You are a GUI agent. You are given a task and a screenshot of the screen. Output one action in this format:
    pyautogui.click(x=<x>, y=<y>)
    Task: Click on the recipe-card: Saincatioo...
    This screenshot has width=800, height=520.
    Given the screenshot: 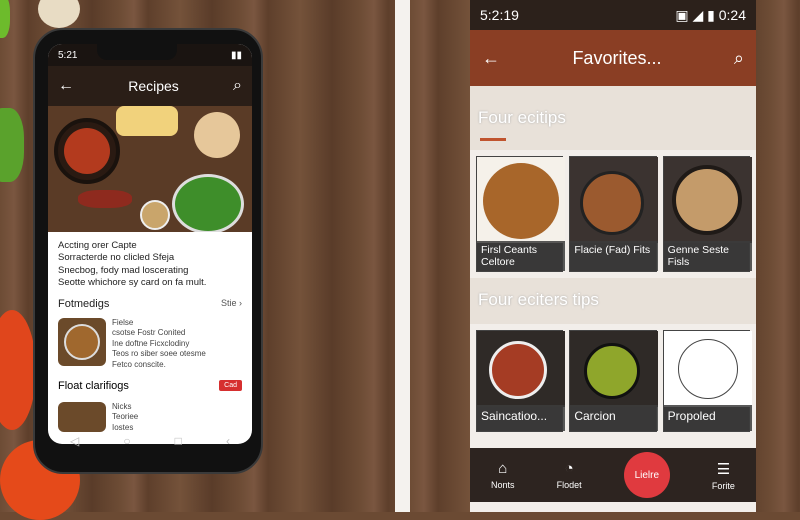 What is the action you would take?
    pyautogui.click(x=520, y=381)
    